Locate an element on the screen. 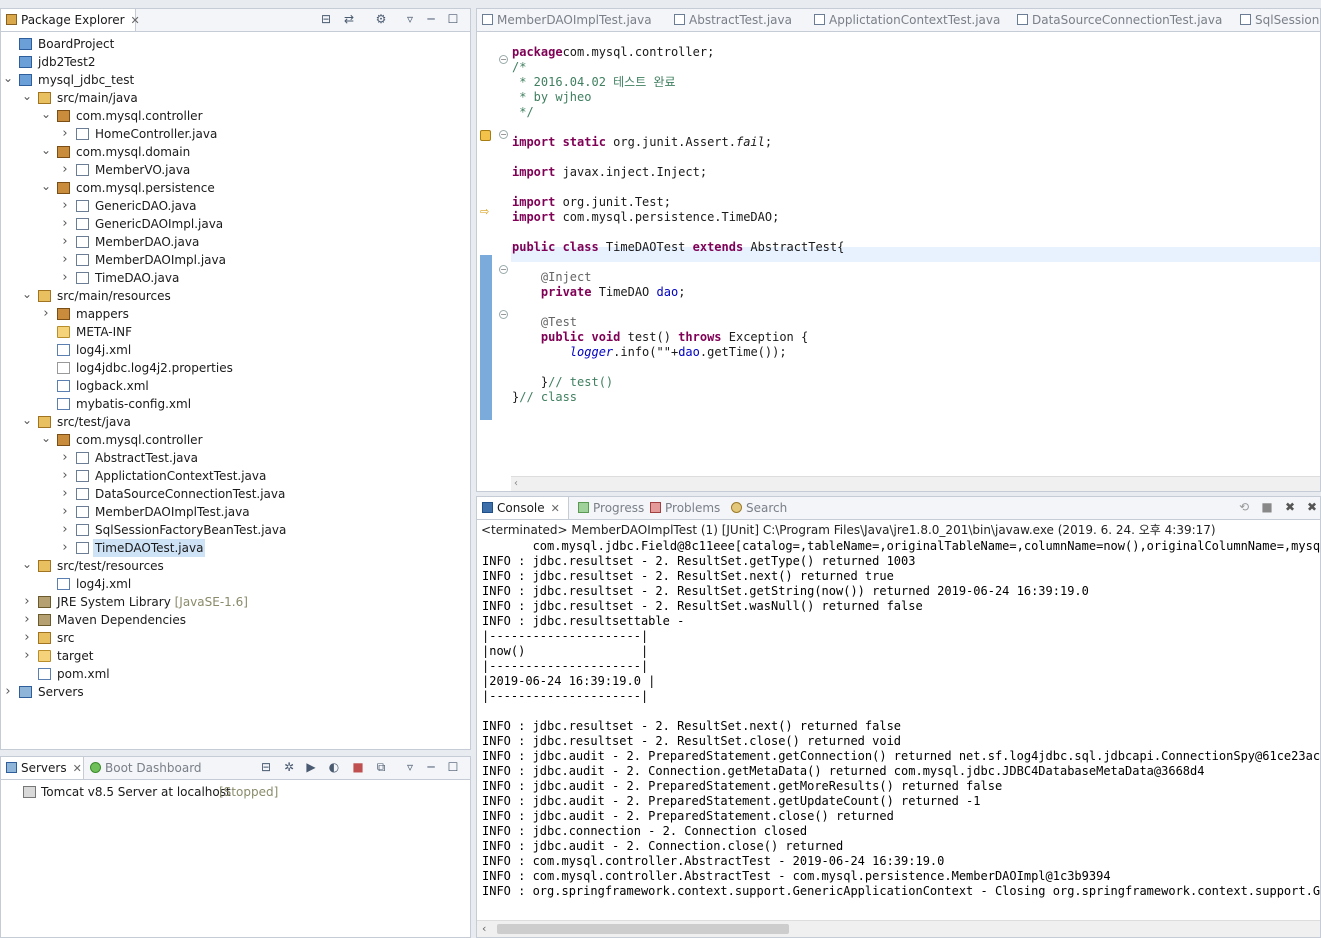  tree-item: log4jdbc.log4j2.properties is located at coordinates (235, 368).